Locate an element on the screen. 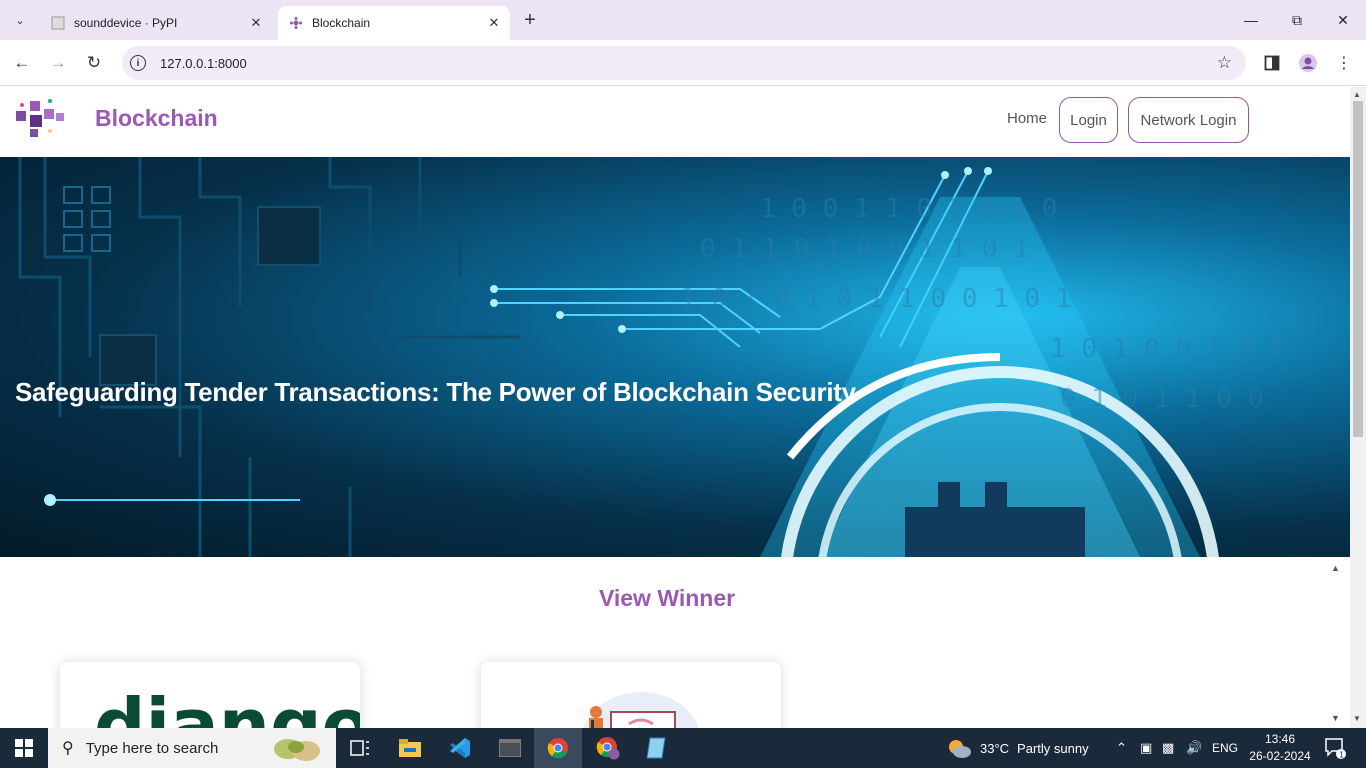  blockchain-favicon-icon is located at coordinates (296, 23).